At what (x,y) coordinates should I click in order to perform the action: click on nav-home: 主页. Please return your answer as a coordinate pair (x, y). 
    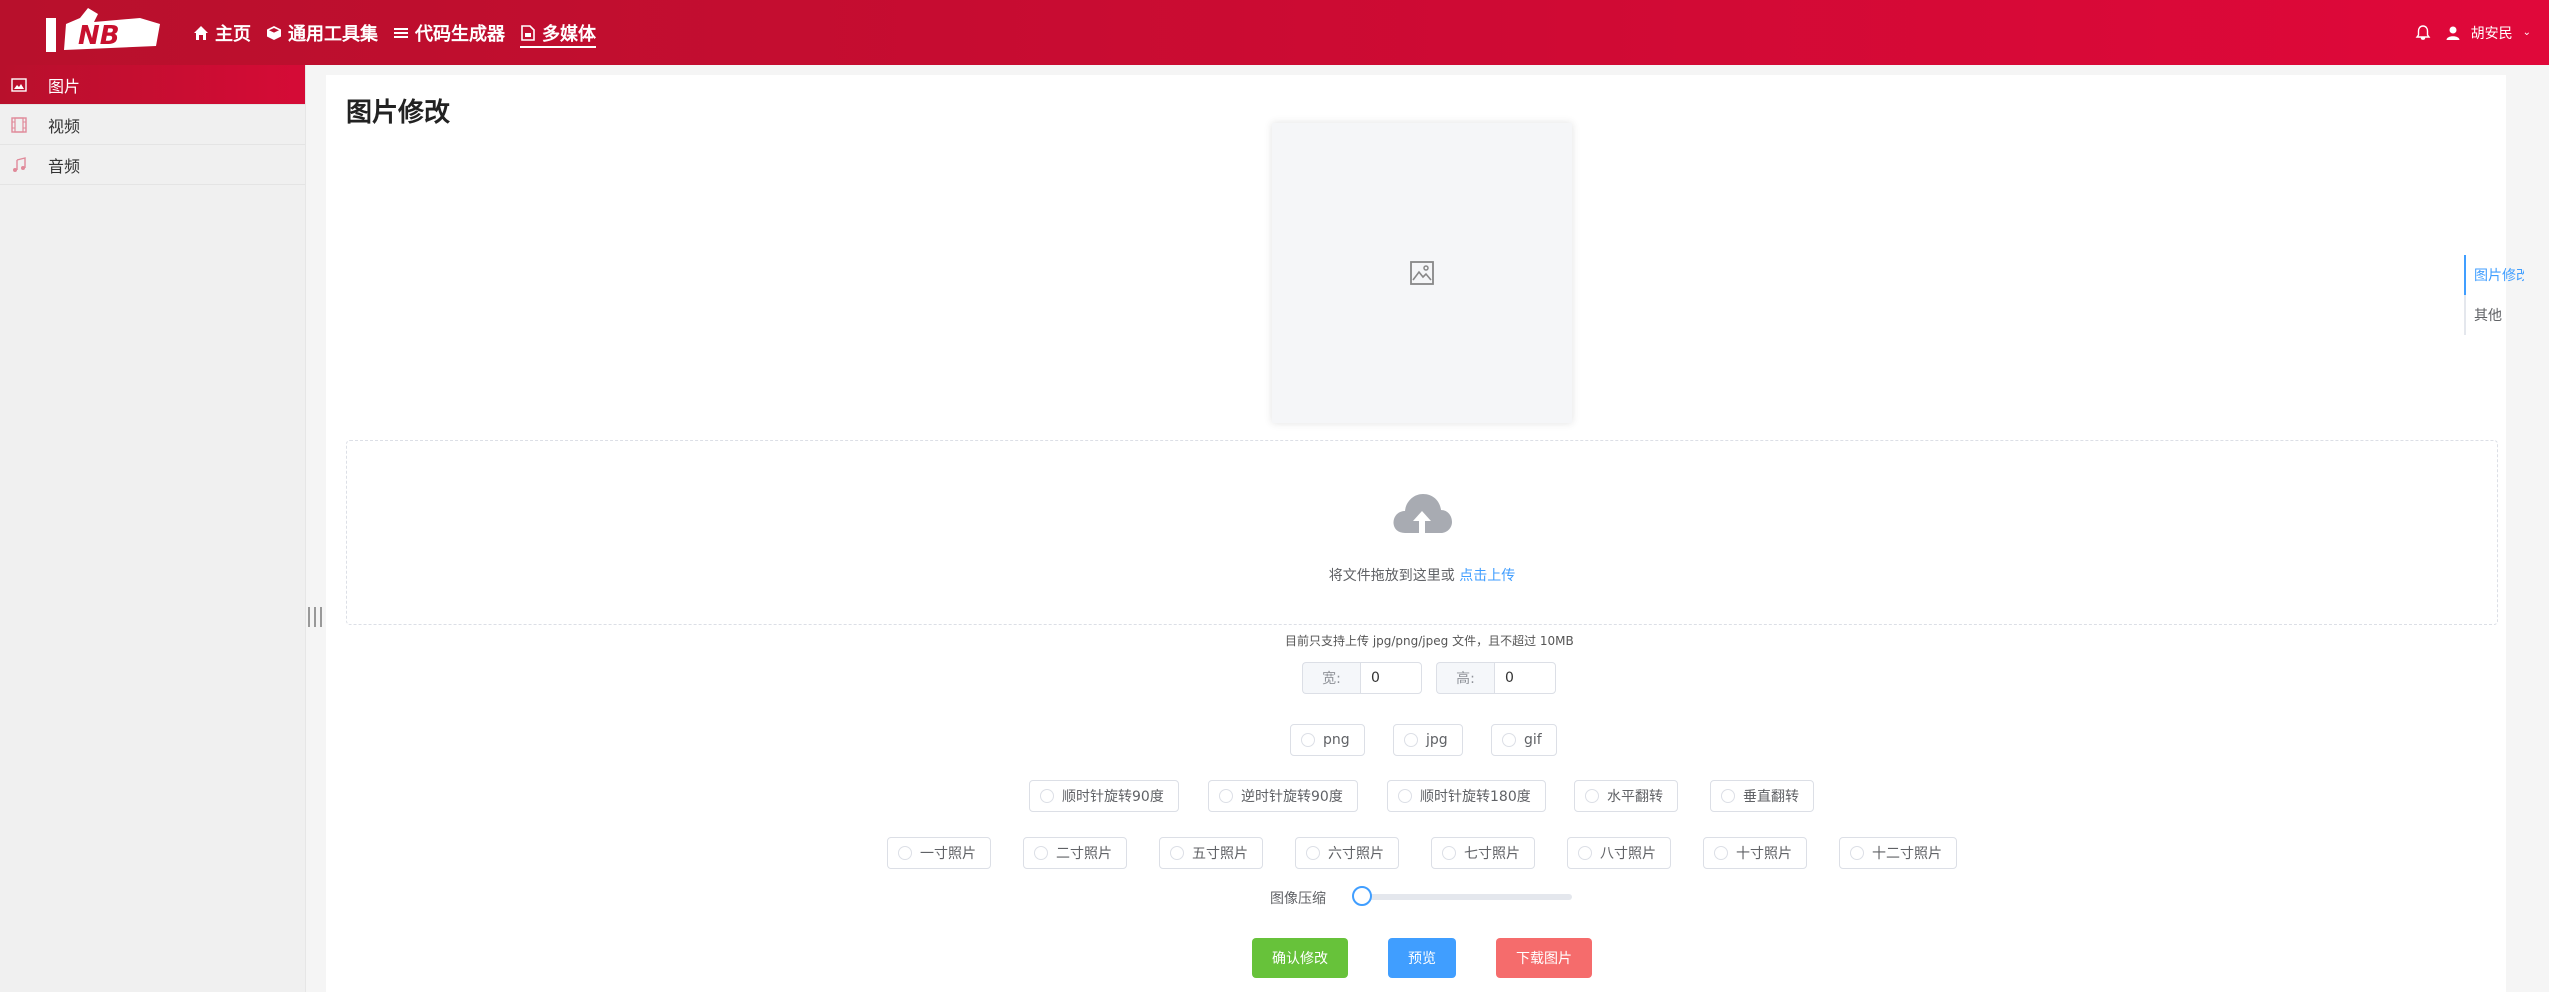
    Looking at the image, I should click on (222, 33).